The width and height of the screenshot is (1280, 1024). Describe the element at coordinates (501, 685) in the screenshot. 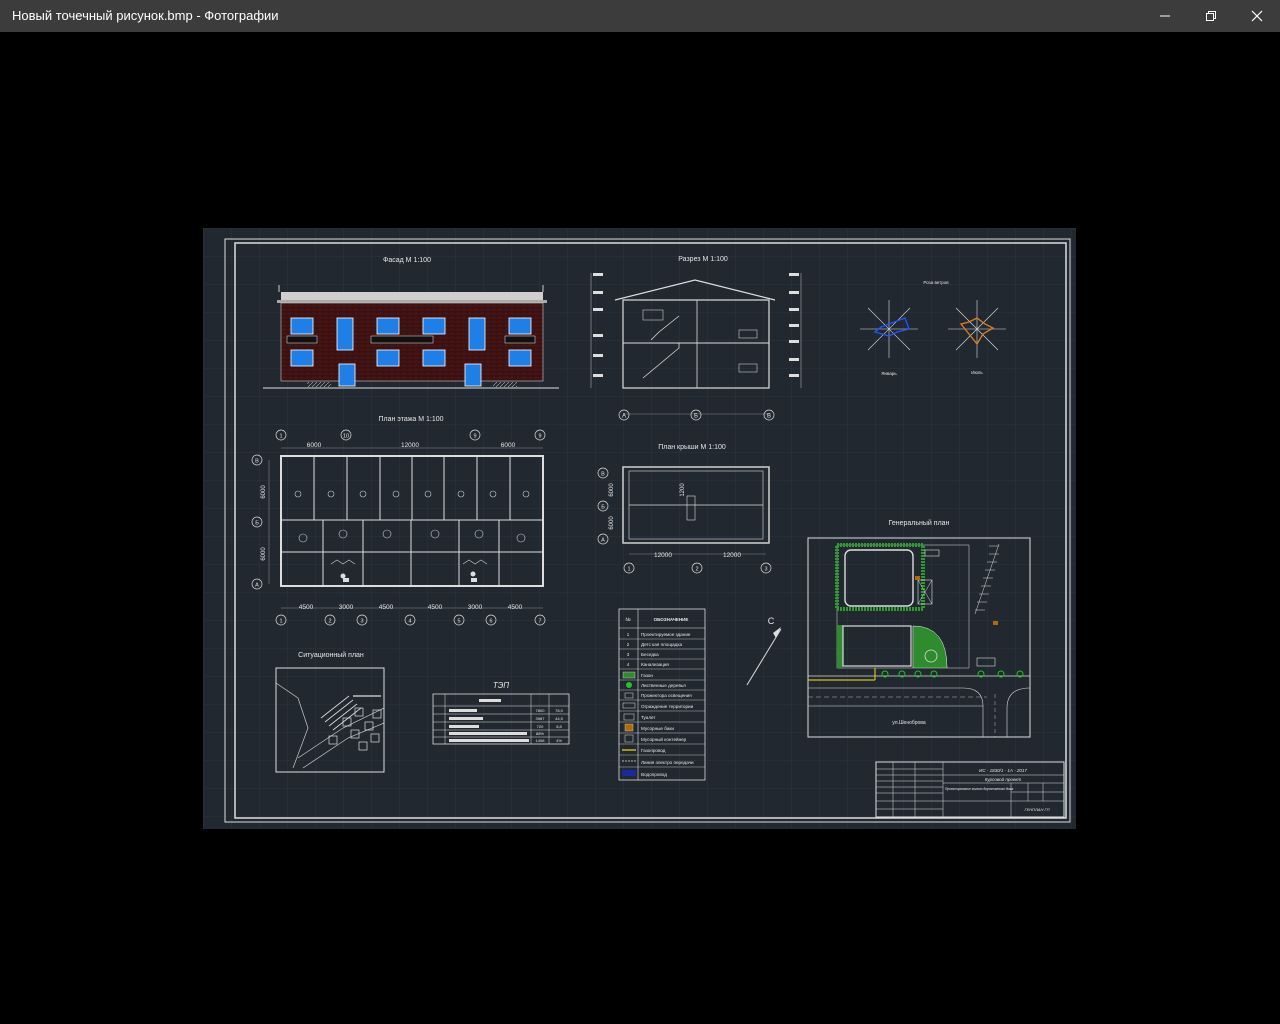

I see `tep-title: ТЭП` at that location.